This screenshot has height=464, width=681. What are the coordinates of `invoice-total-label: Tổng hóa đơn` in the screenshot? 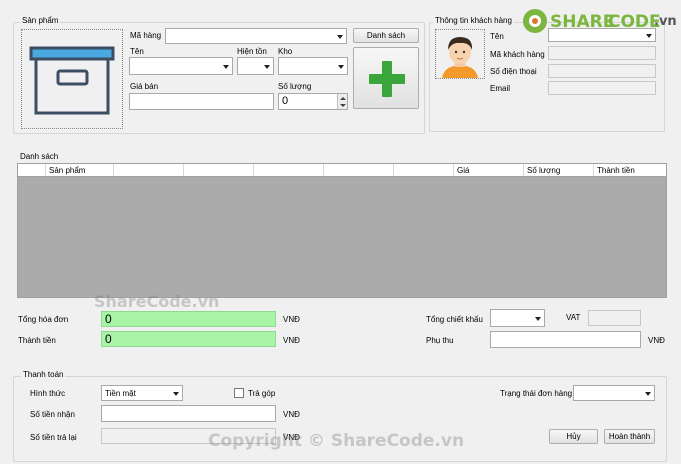 It's located at (43, 319).